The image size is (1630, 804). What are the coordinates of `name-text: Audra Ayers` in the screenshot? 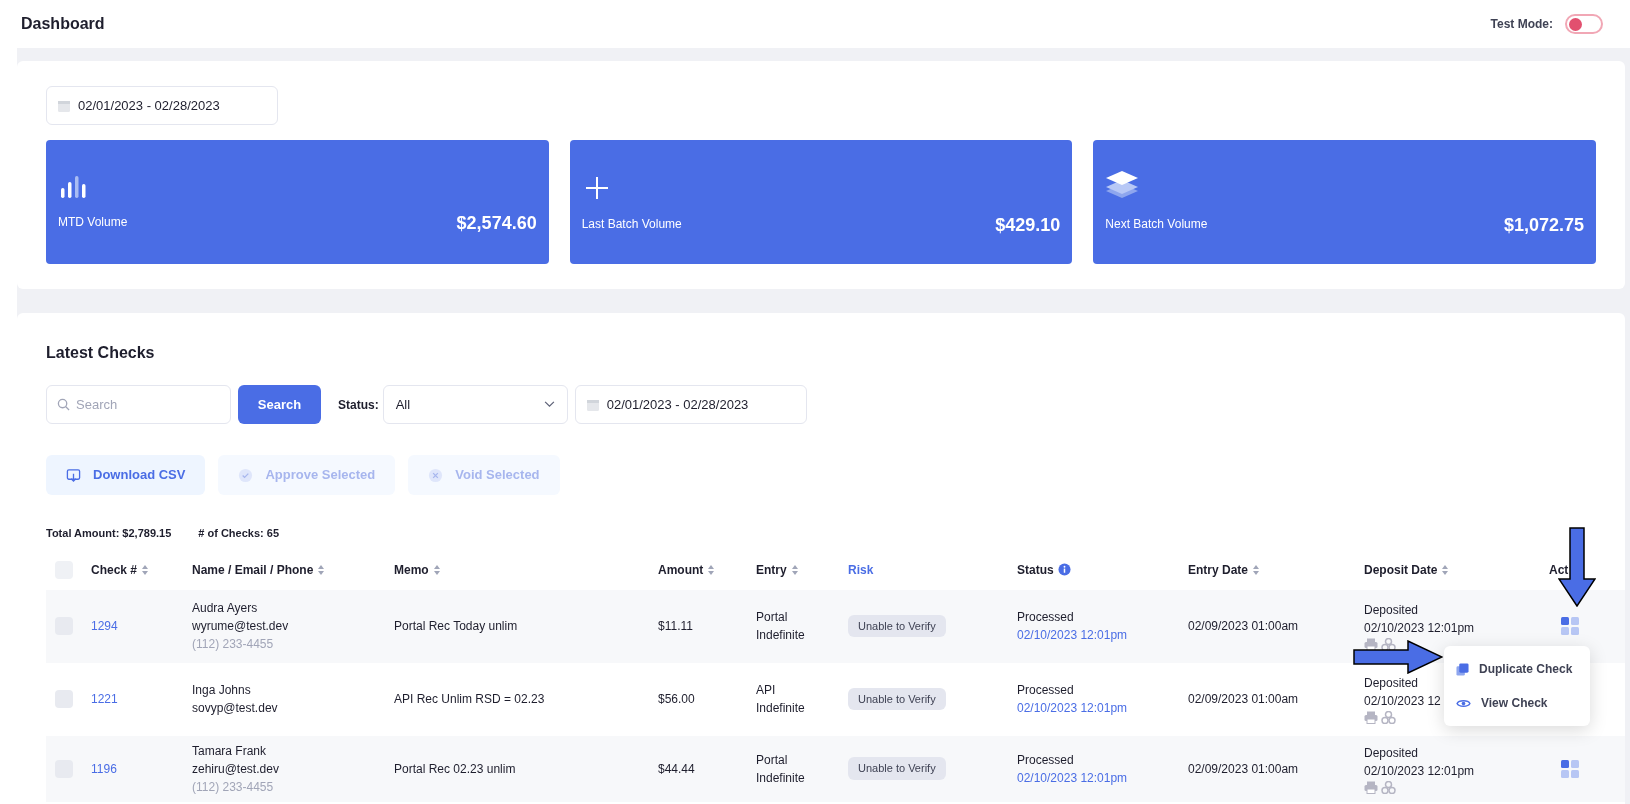 It's located at (225, 608).